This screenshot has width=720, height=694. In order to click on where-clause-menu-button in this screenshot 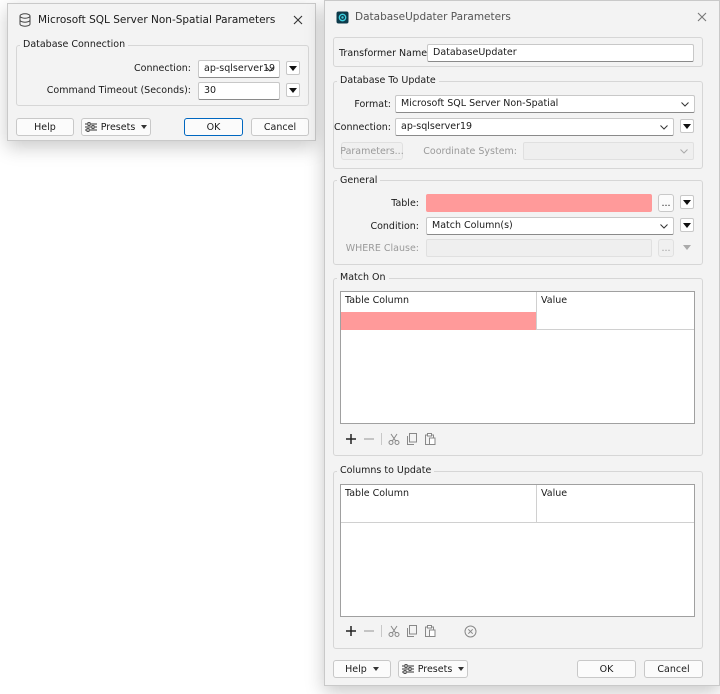, I will do `click(687, 247)`.